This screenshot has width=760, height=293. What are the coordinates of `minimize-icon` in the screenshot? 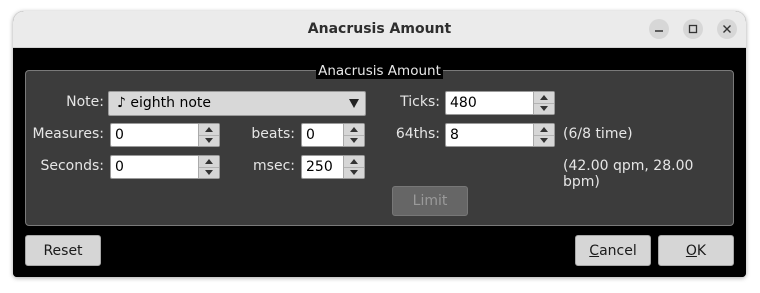 It's located at (659, 31).